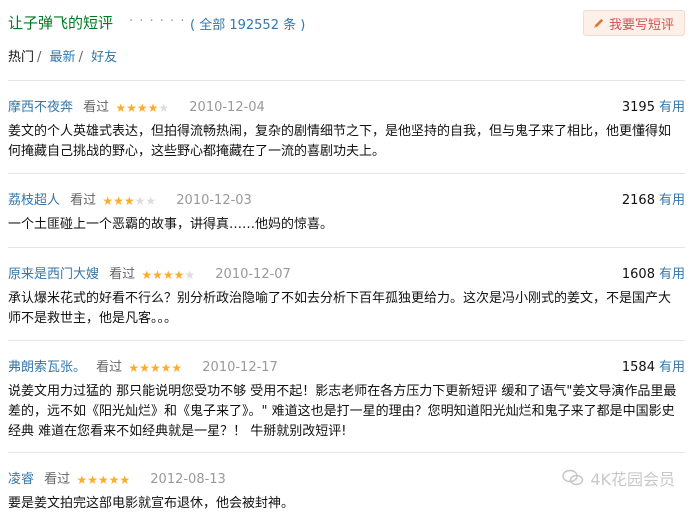  Describe the element at coordinates (346, 366) in the screenshot. I see `review-meta: 弗朗索瓦张。 看过 ★★★★★ 2010-12-17 1584 有用` at that location.